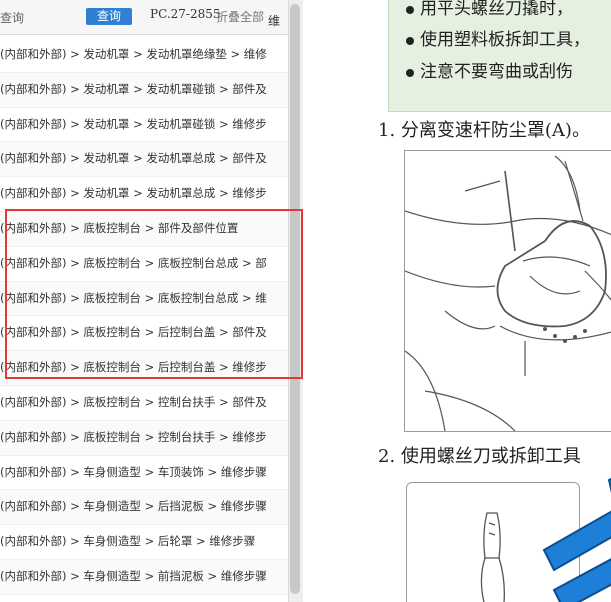  I want to click on tree-row: (内部和外部) > 底板控制台 > 部件及部件位置, so click(144, 229).